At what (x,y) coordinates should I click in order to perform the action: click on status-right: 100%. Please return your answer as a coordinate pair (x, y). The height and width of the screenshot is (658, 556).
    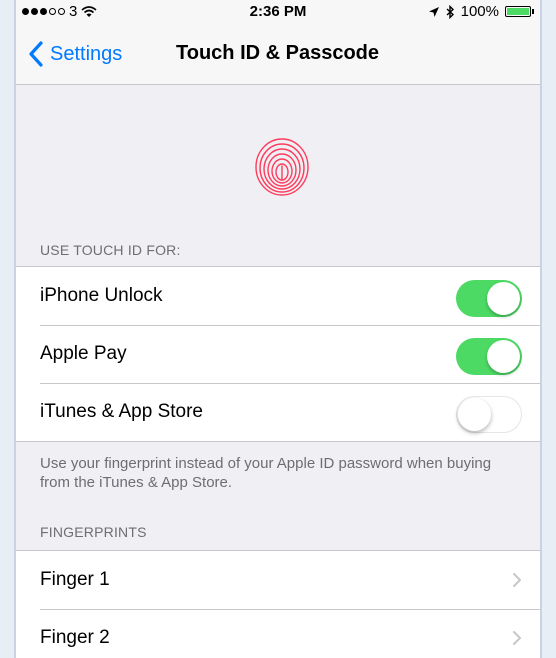
    Looking at the image, I should click on (481, 11).